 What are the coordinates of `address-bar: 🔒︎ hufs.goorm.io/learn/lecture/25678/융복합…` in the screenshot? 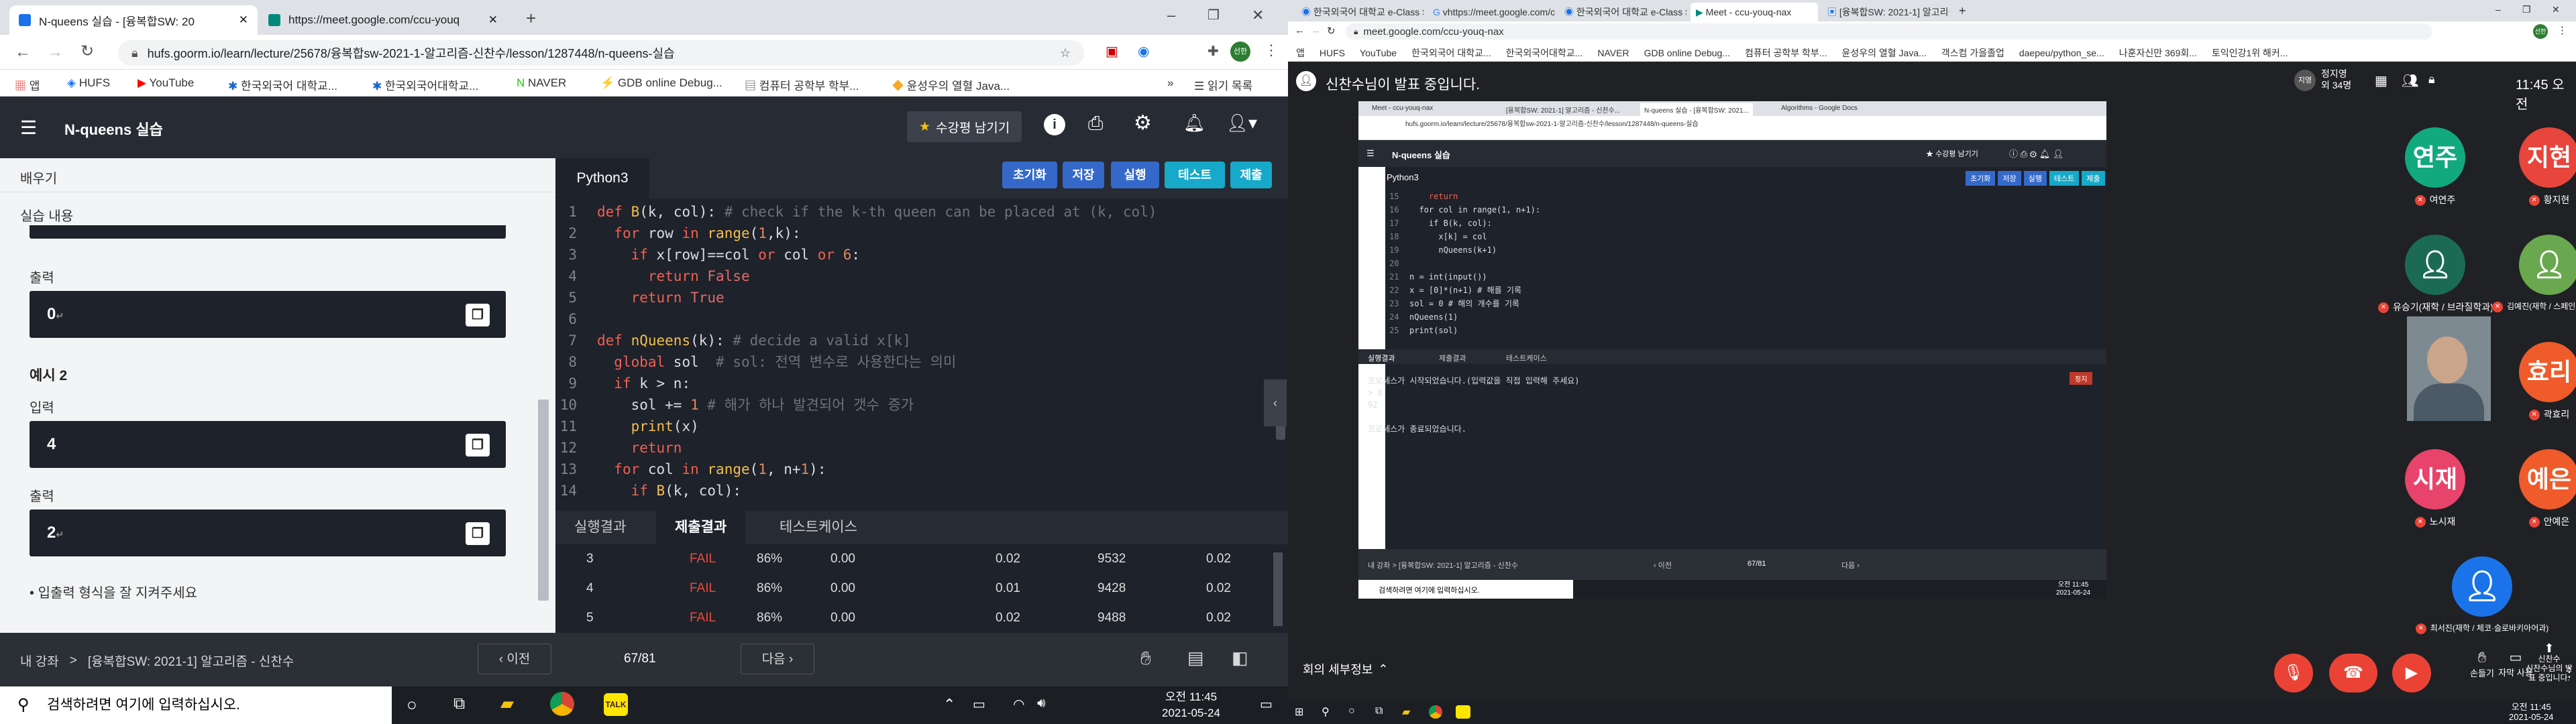 It's located at (601, 53).